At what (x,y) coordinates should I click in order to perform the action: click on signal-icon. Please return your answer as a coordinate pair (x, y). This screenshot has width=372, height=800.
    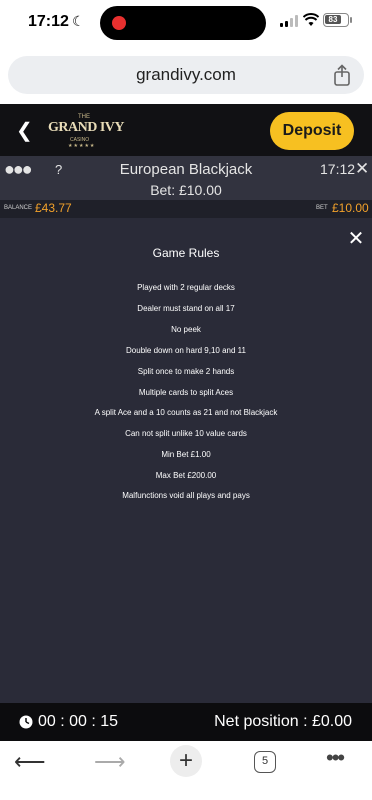
    Looking at the image, I should click on (289, 21).